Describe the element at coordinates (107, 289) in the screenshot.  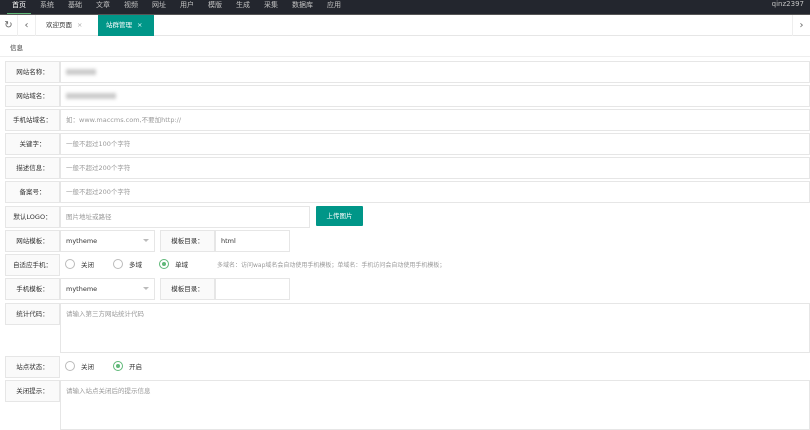
I see `mobile-template-select: mytheme` at that location.